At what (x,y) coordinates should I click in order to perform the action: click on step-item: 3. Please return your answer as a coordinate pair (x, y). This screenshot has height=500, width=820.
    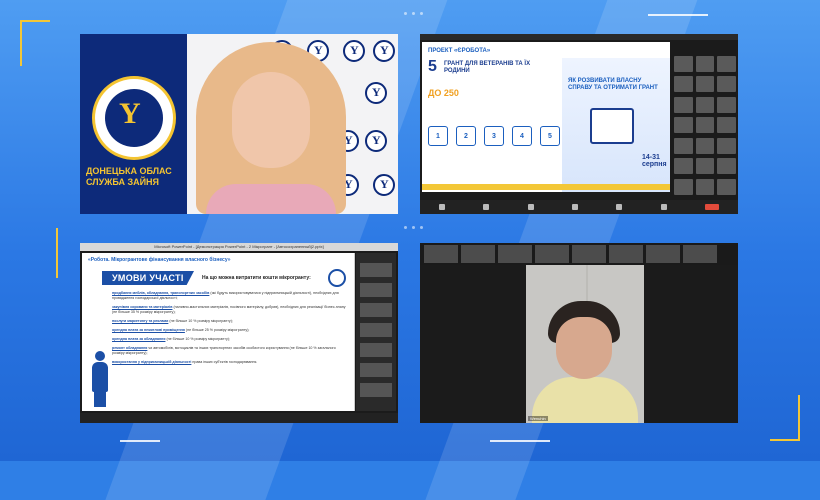
    Looking at the image, I should click on (494, 136).